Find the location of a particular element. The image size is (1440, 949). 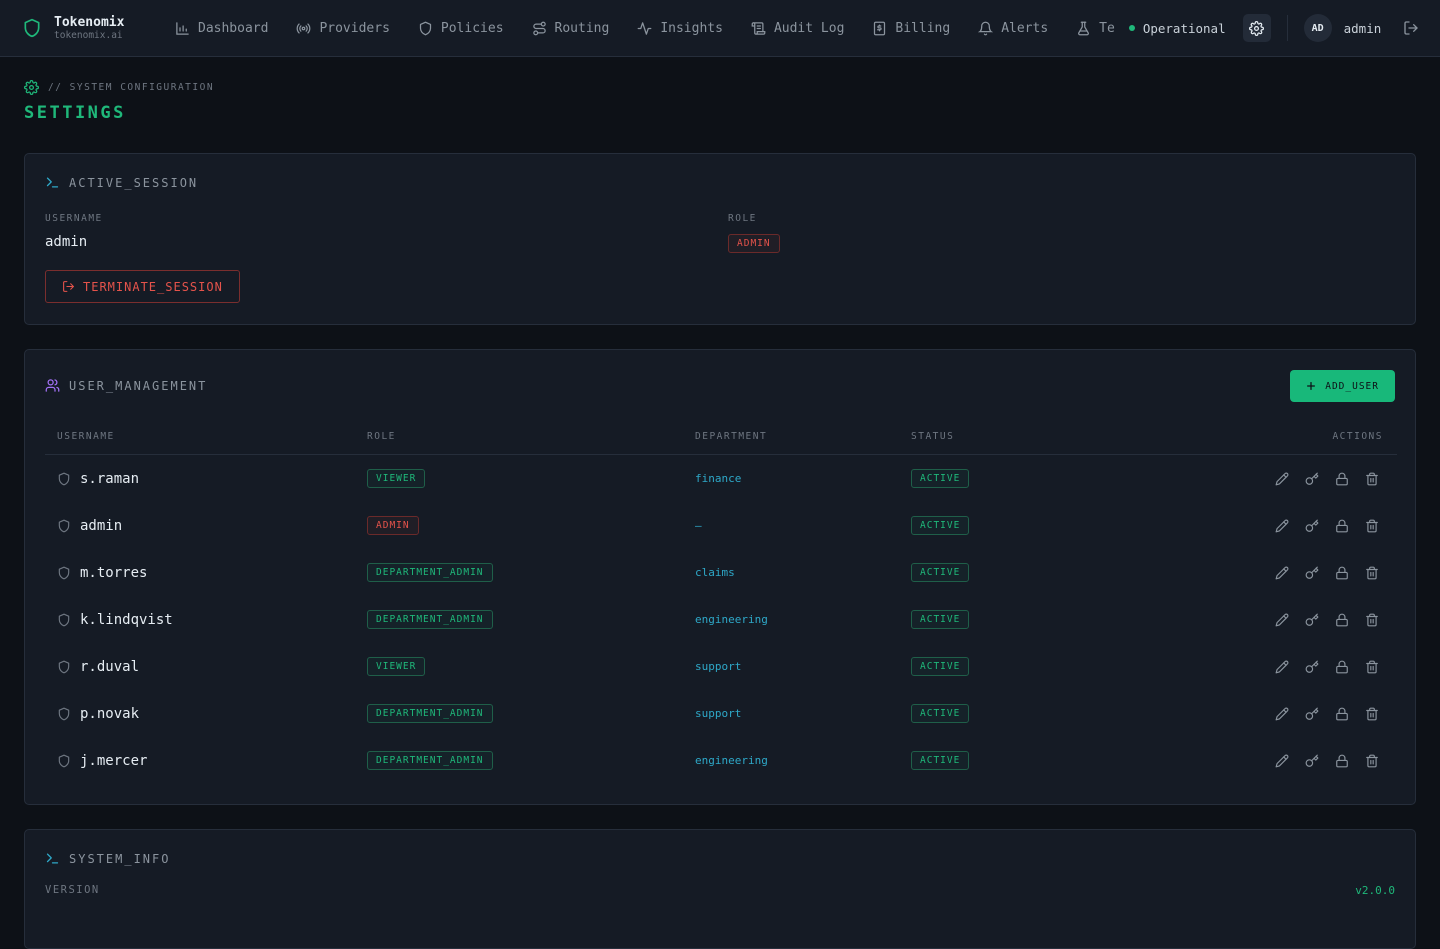

table-row: s.raman VIEWER finance ACTIVE is located at coordinates (721, 478).